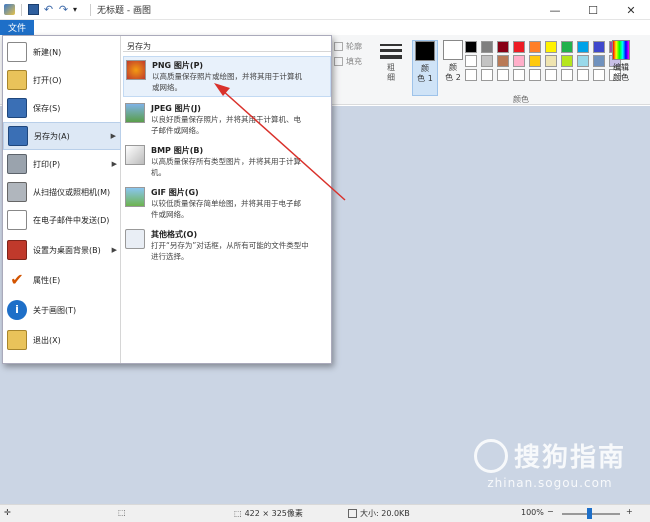  What do you see at coordinates (47, 52) in the screenshot?
I see `menu-item-label: 新建(N)` at bounding box center [47, 52].